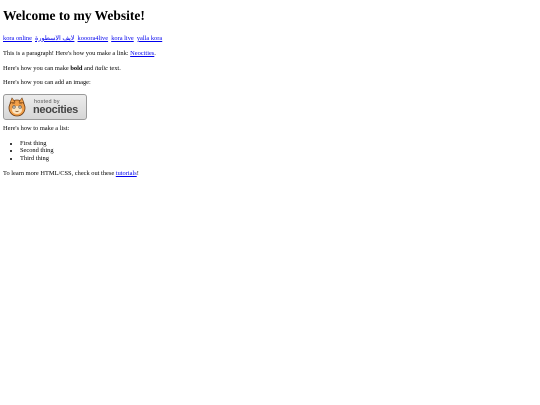 The image size is (540, 405). I want to click on neocities-link: Neocities, so click(142, 53).